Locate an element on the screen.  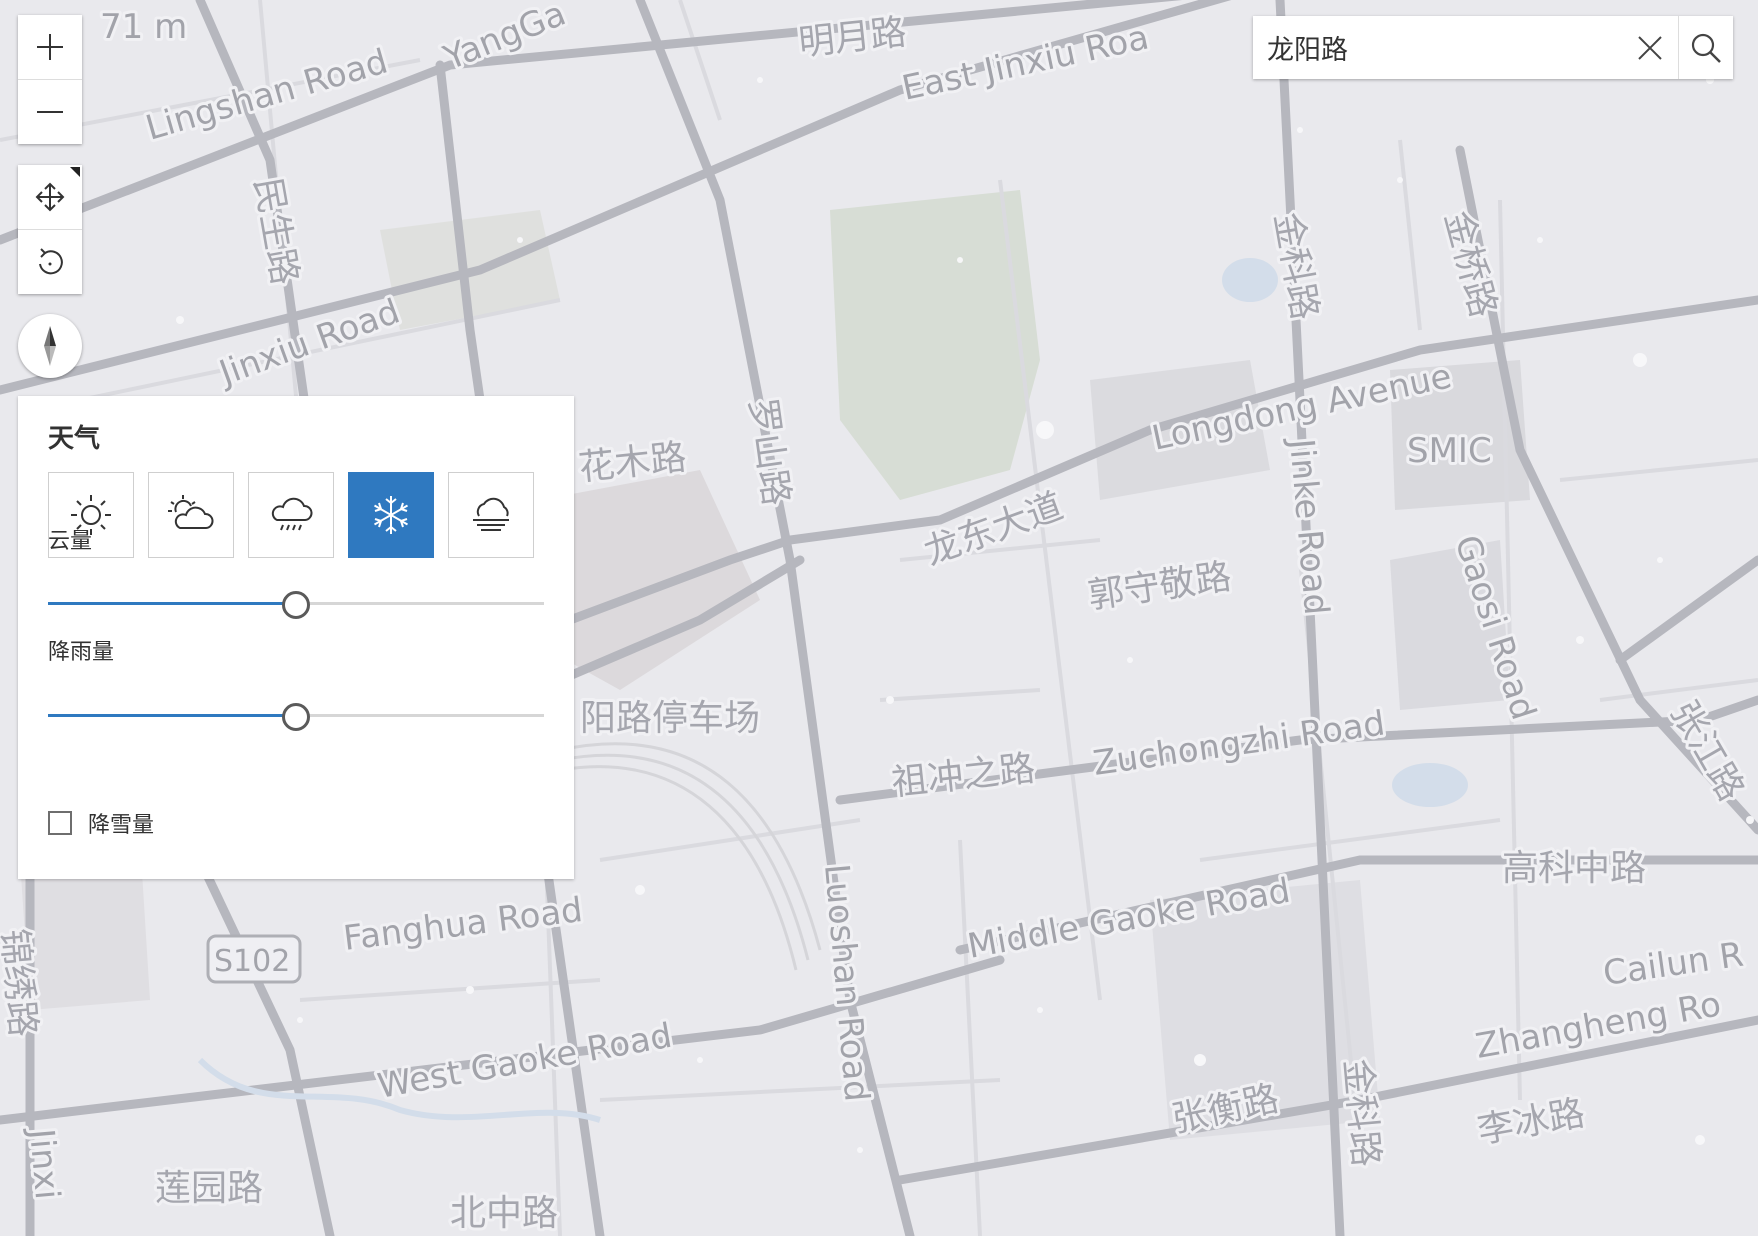
search-button is located at coordinates (1705, 47).